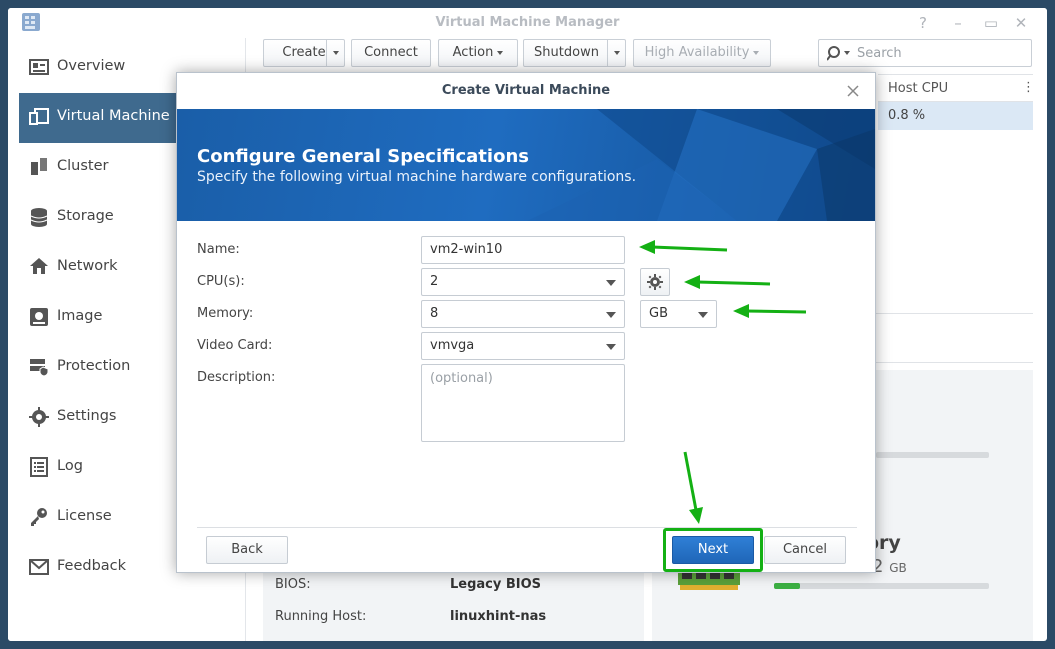  Describe the element at coordinates (932, 455) in the screenshot. I see `cpu-usage-bar` at that location.